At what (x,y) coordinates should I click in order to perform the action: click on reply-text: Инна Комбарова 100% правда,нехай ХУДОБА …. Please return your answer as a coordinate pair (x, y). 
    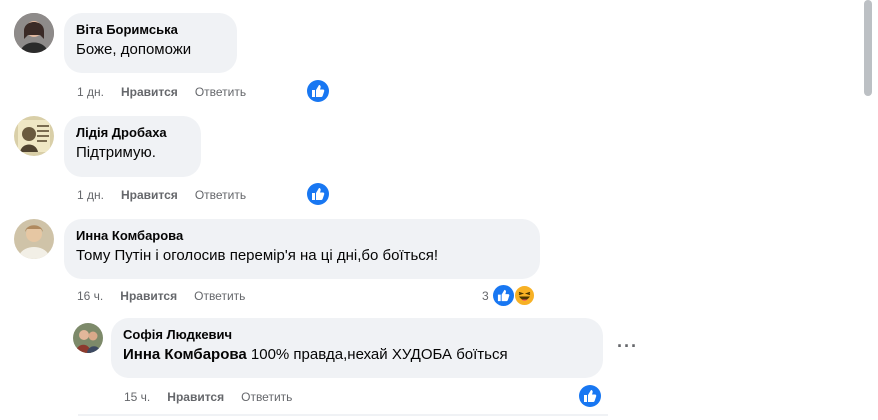
    Looking at the image, I should click on (357, 355).